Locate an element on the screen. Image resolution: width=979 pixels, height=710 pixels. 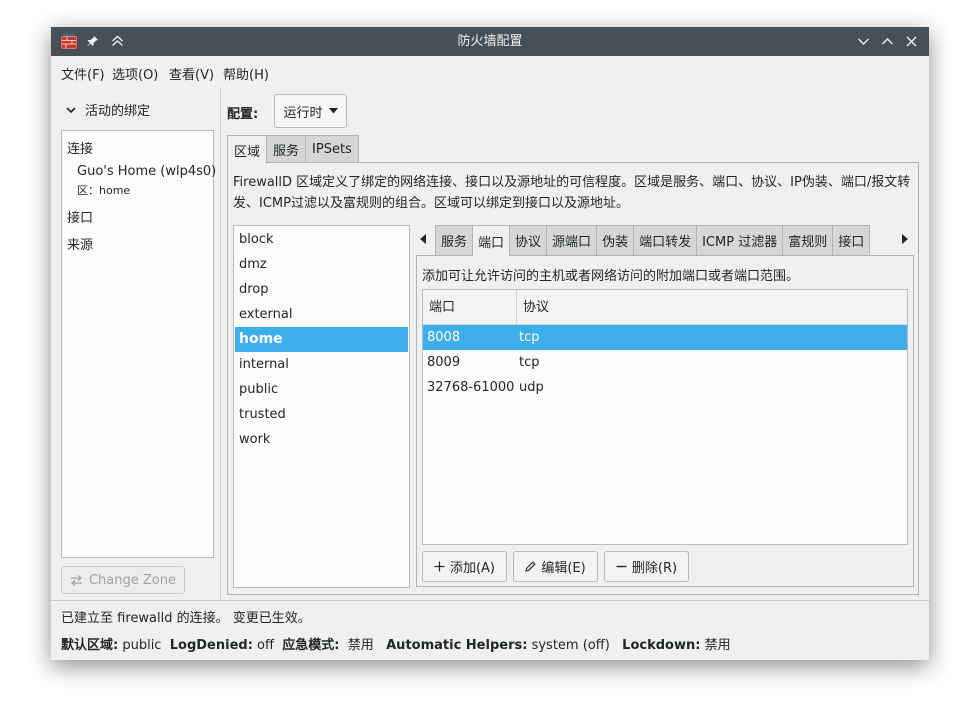
interfaces-heading: 接口 is located at coordinates (80, 218).